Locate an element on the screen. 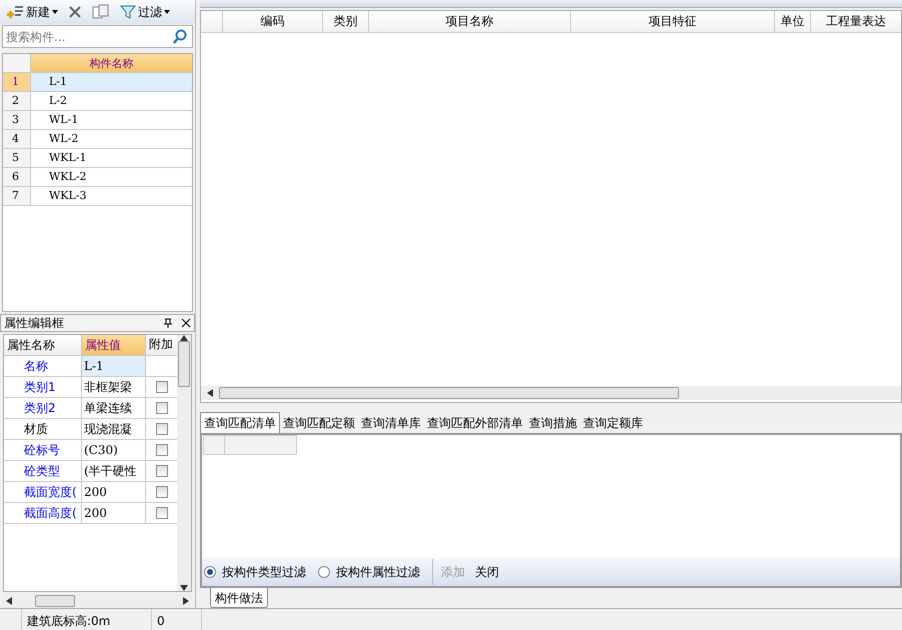  search-icon is located at coordinates (180, 36).